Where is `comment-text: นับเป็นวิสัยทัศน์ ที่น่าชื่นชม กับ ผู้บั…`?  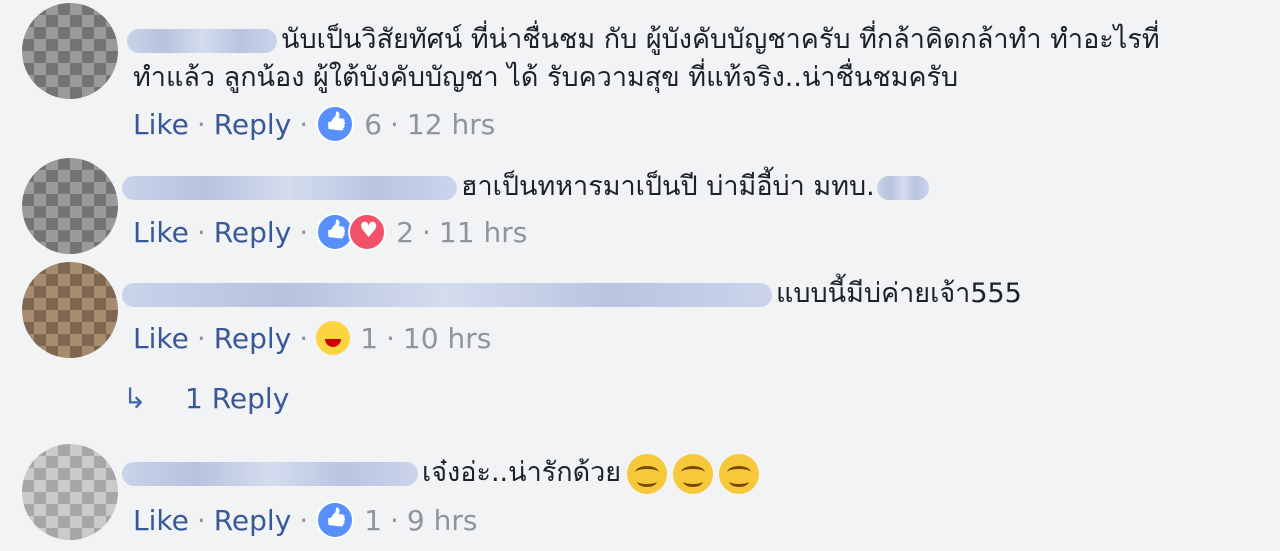
comment-text: นับเป็นวิสัยทัศน์ ที่น่าชื่นชม กับ ผู้บั… is located at coordinates (643, 40).